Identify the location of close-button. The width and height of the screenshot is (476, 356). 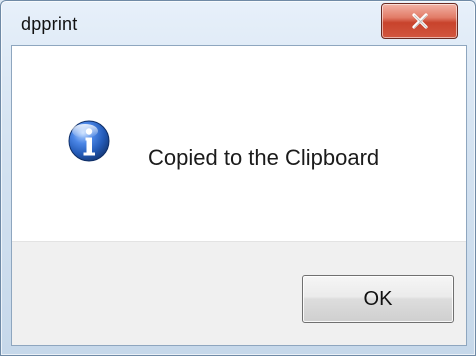
(419, 21).